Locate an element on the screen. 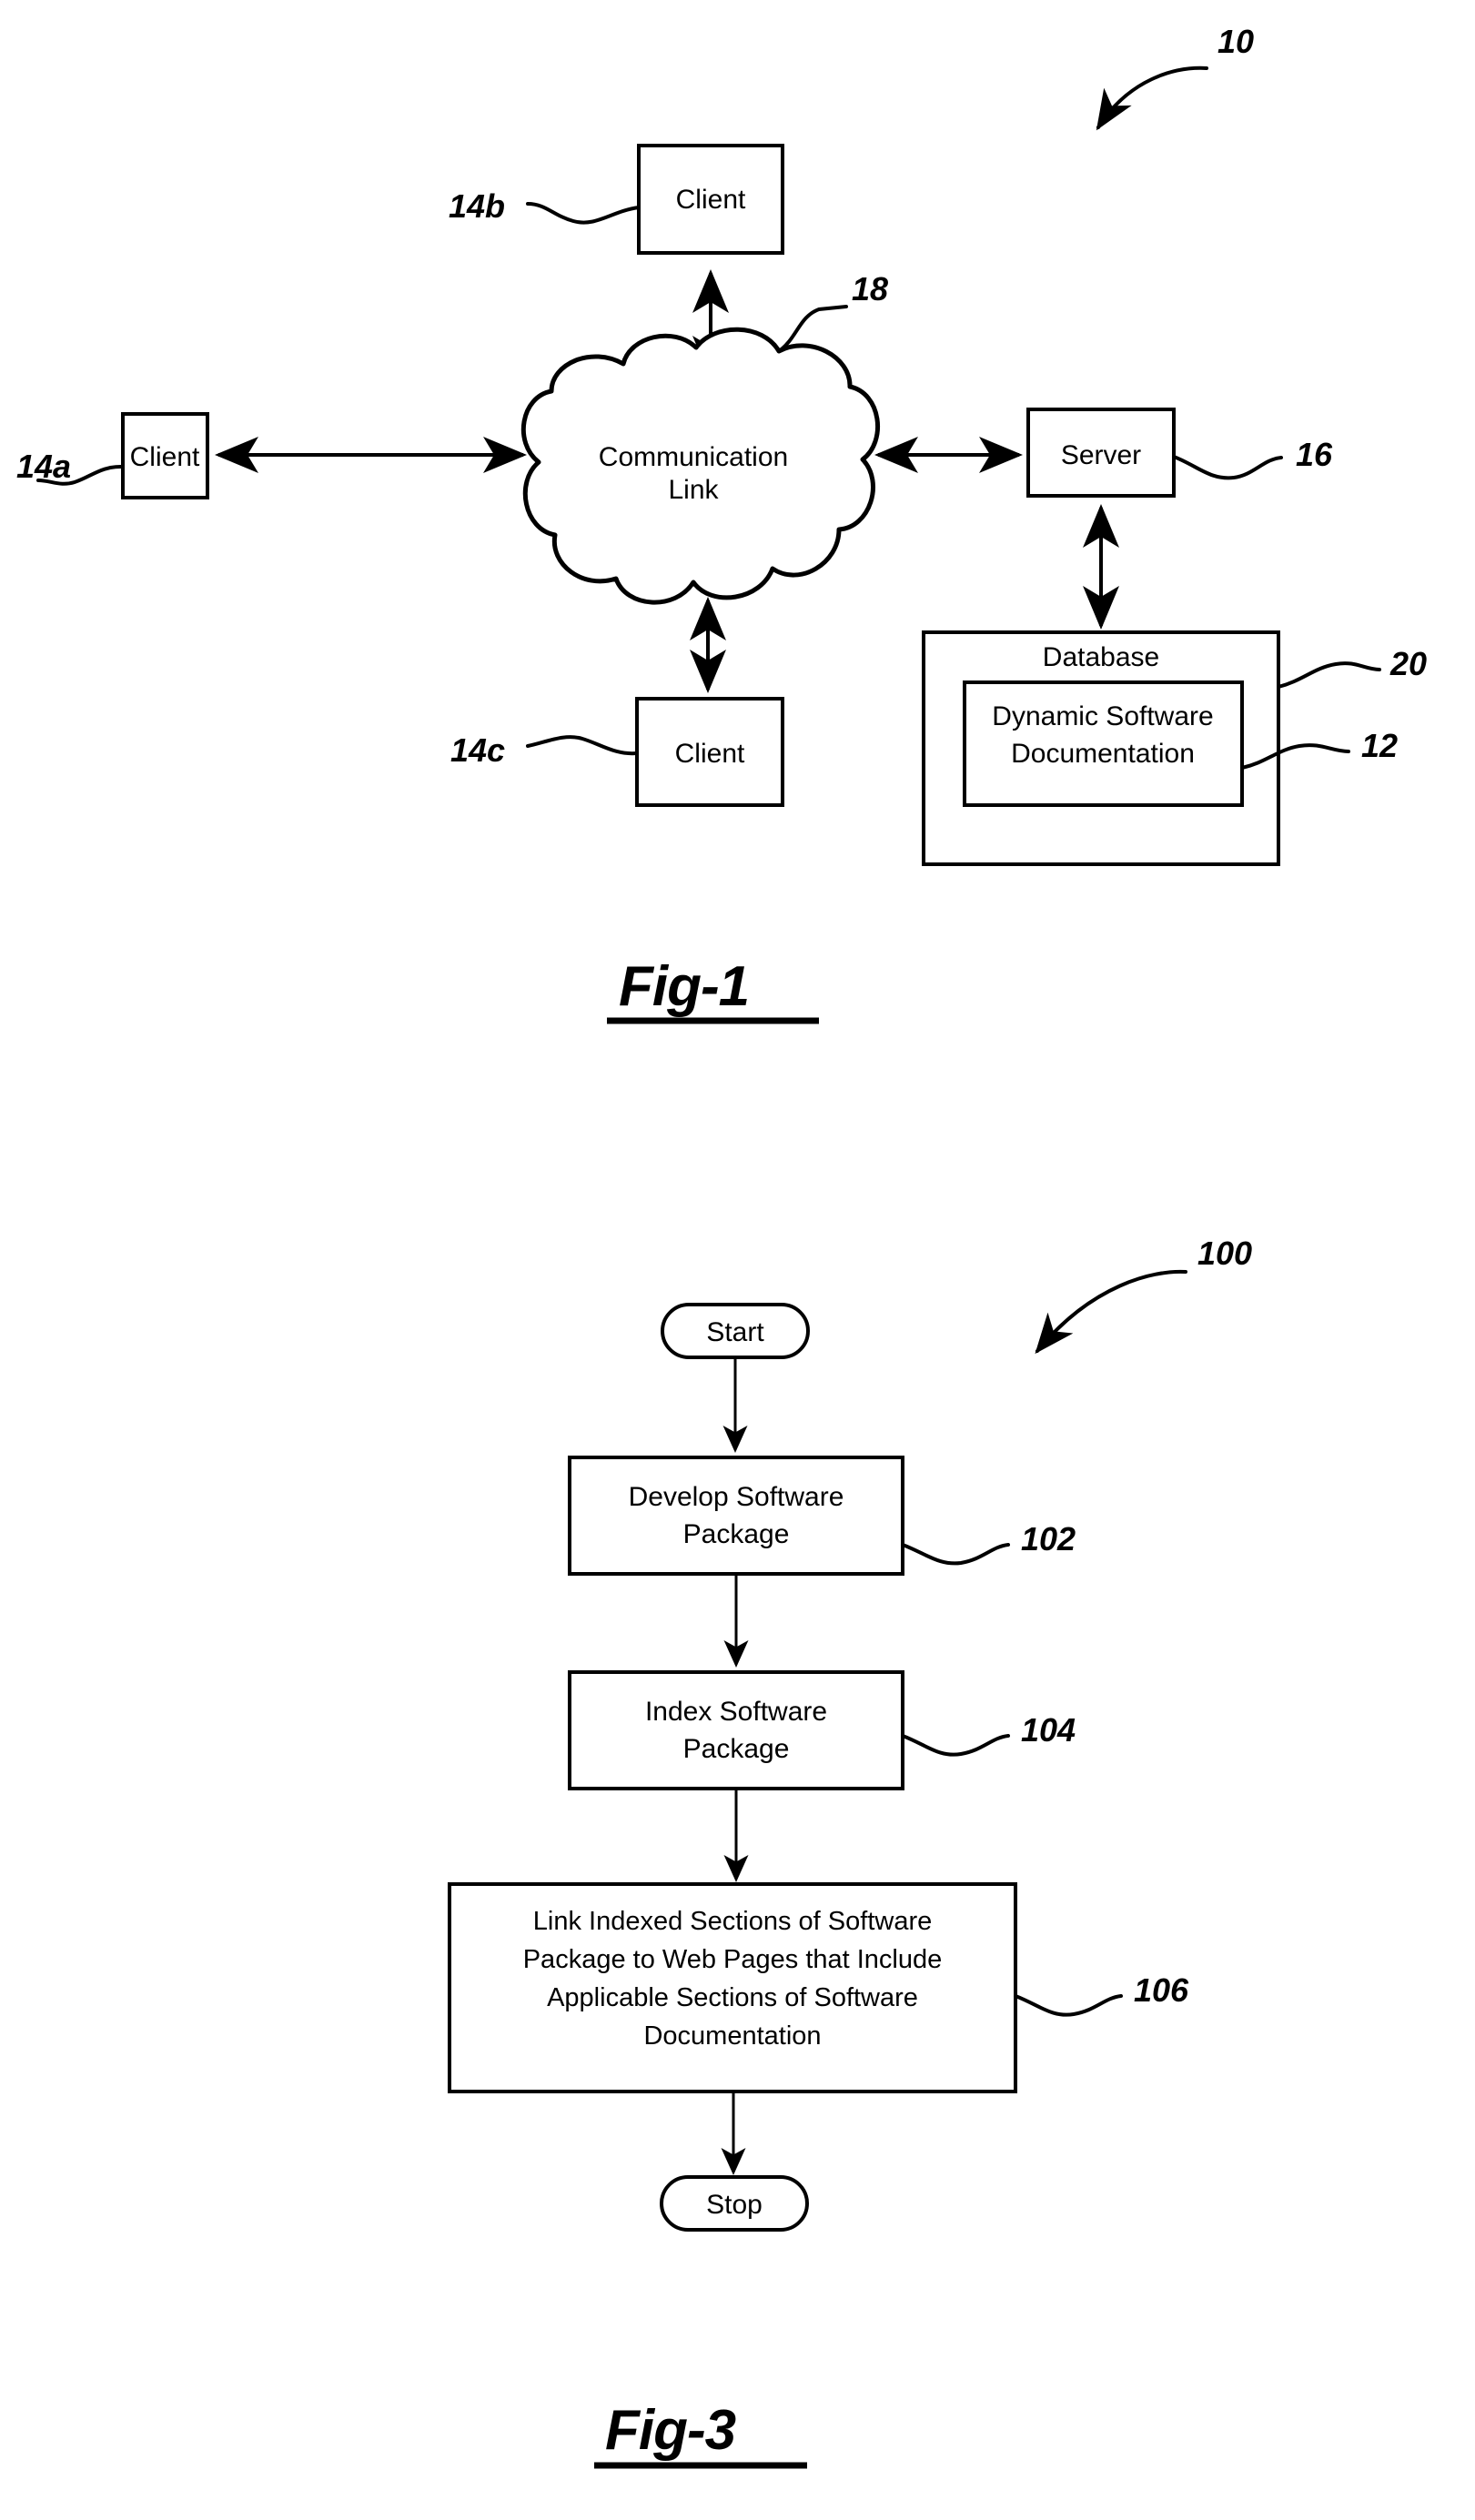 The image size is (1475, 2520). server-label: Server is located at coordinates (1101, 455).